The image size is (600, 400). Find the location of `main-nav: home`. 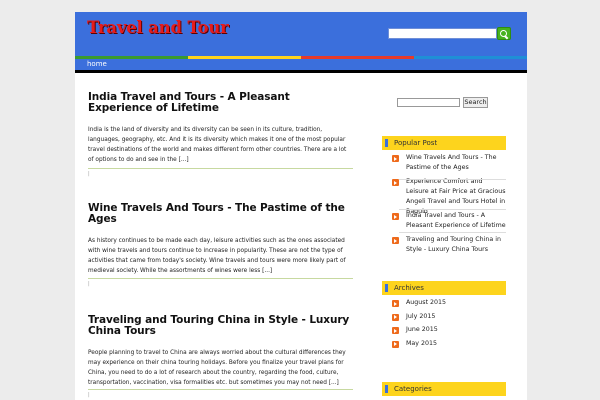

main-nav: home is located at coordinates (301, 64).